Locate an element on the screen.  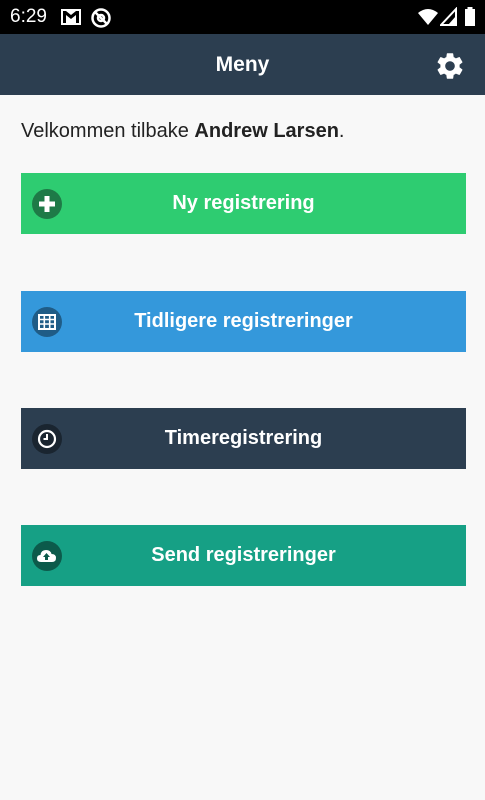
welcome-message: Velkommen tilbake Andrew Larsen. is located at coordinates (182, 131).